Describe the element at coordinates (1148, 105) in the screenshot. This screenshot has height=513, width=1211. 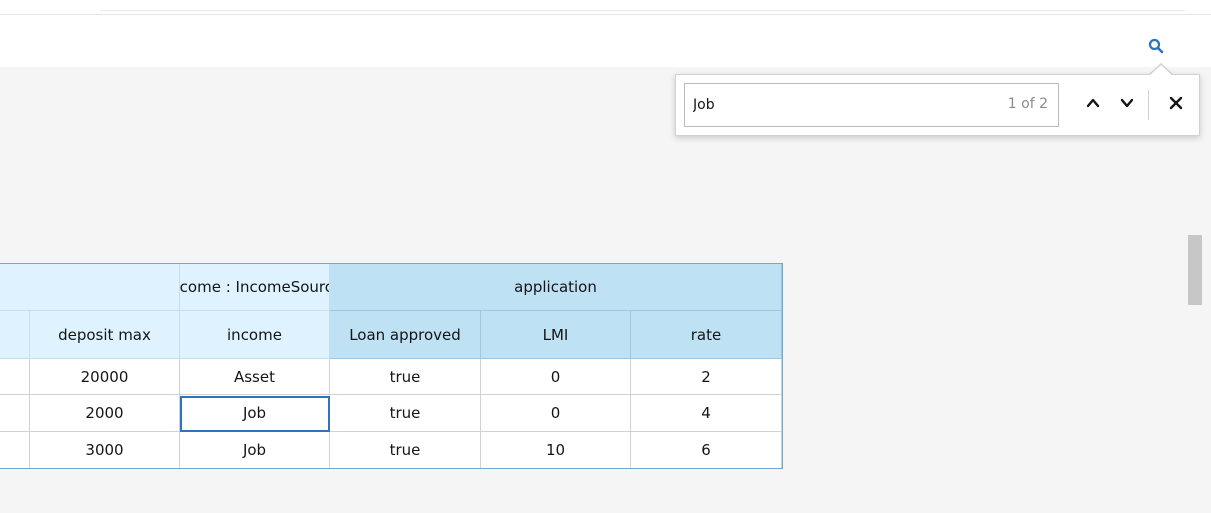
I see `popover-divider` at that location.